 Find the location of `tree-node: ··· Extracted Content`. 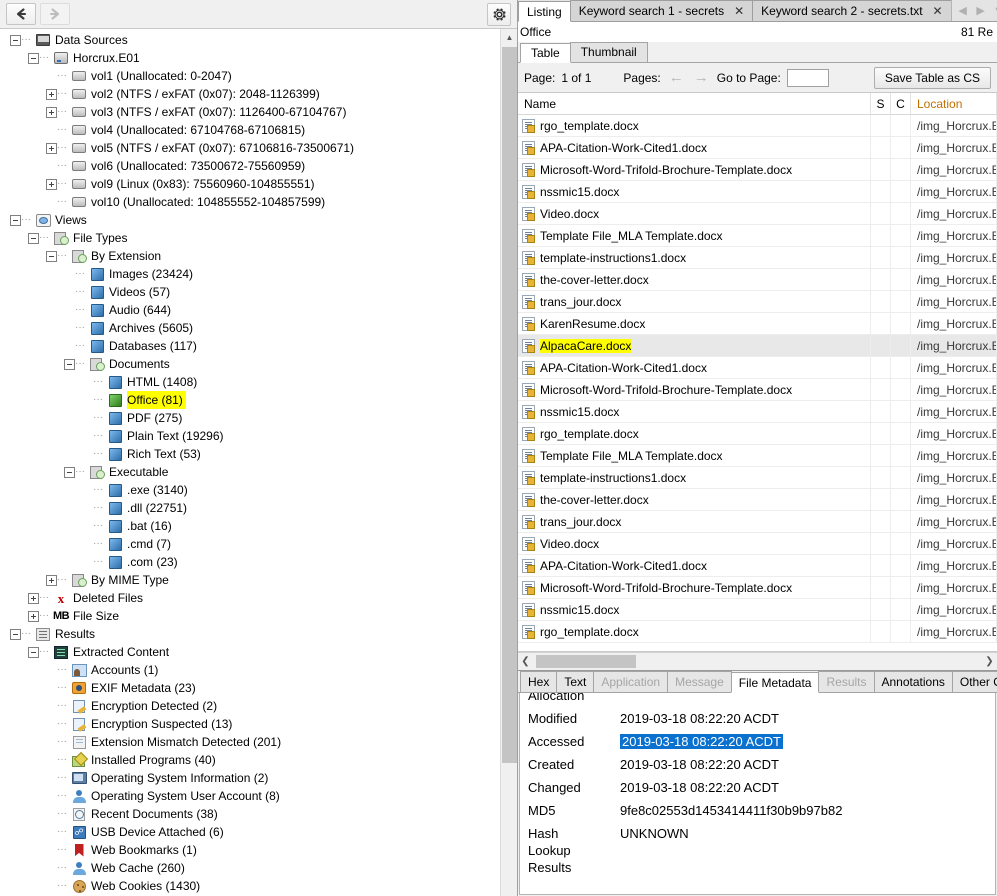

tree-node: ··· Extracted Content is located at coordinates (250, 652).